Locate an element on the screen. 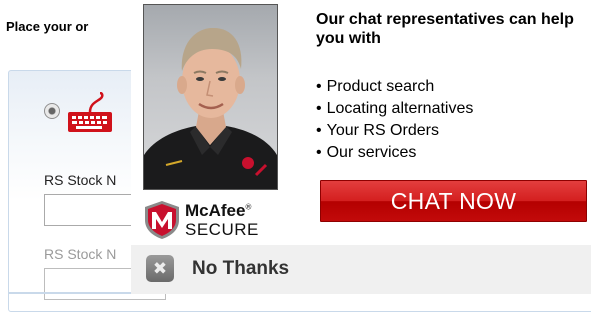 This screenshot has height=312, width=591. mcafee-secure-badge: McAfee® SECURE is located at coordinates (208, 219).